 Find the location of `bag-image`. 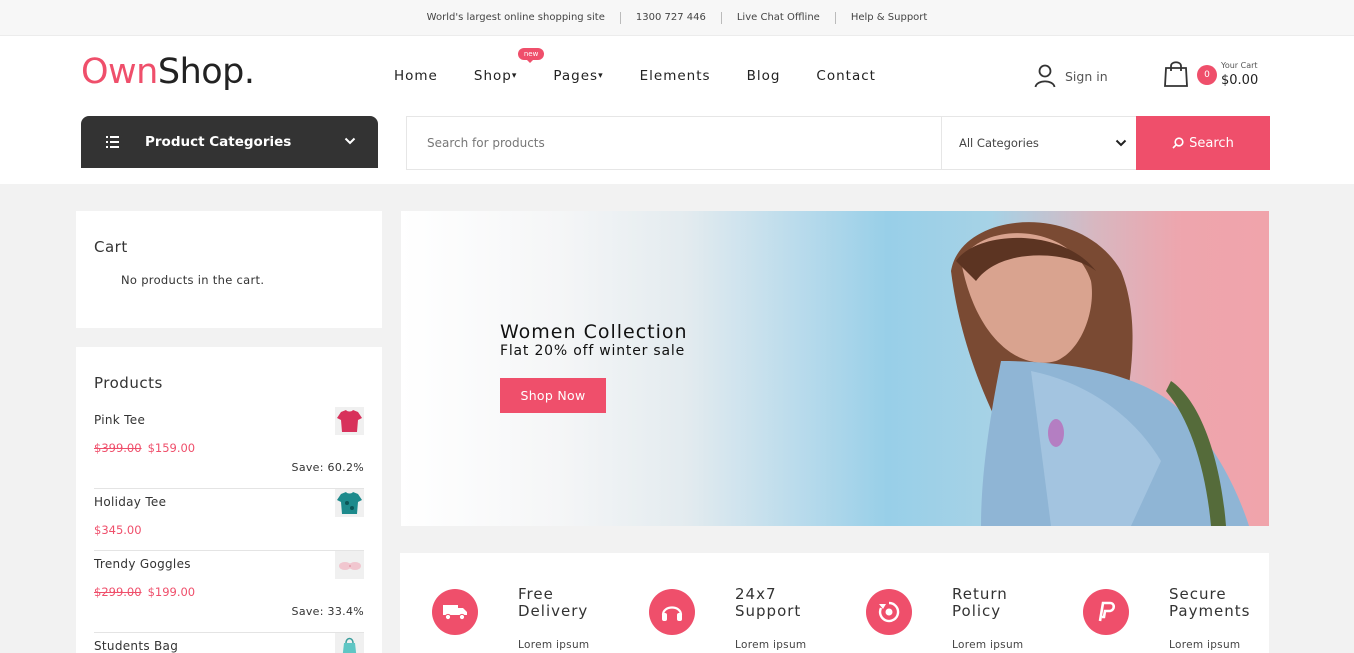

bag-image is located at coordinates (349, 645).